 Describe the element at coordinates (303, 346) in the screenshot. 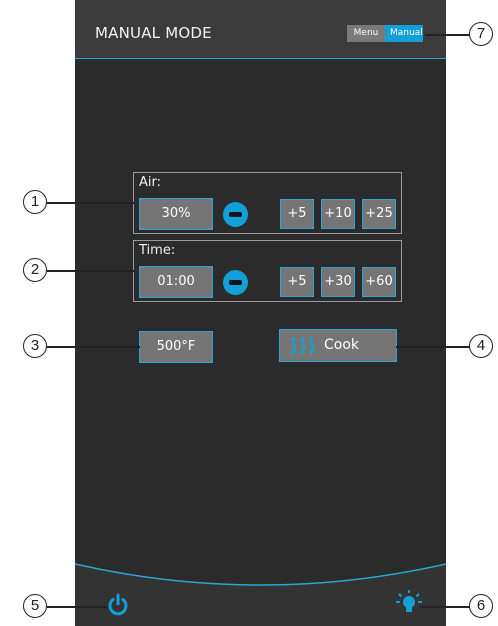

I see `heat-waves-icon` at that location.